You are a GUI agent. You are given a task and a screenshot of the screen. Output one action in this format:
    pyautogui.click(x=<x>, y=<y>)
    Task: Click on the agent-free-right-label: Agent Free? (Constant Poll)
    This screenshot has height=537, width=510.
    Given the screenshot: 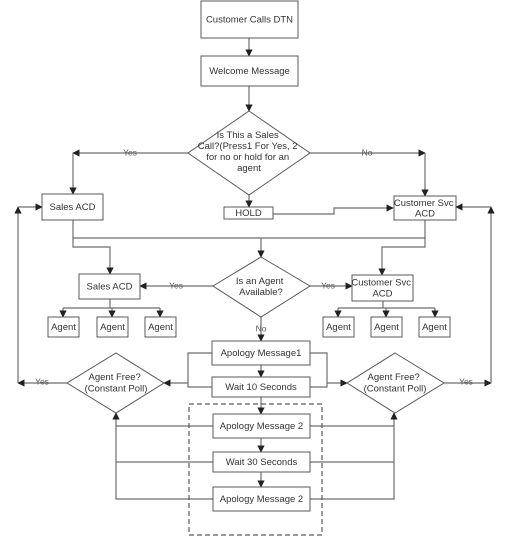 What is the action you would take?
    pyautogui.click(x=395, y=383)
    